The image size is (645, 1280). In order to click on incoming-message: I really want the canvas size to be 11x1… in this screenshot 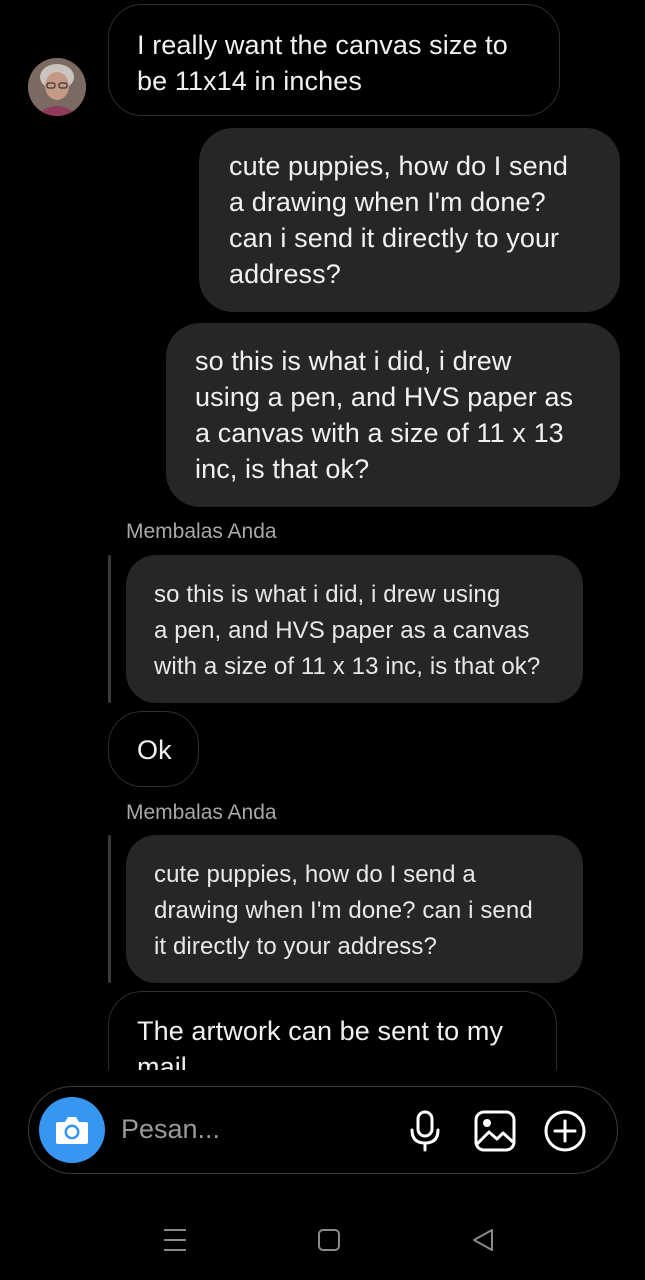, I will do `click(334, 60)`.